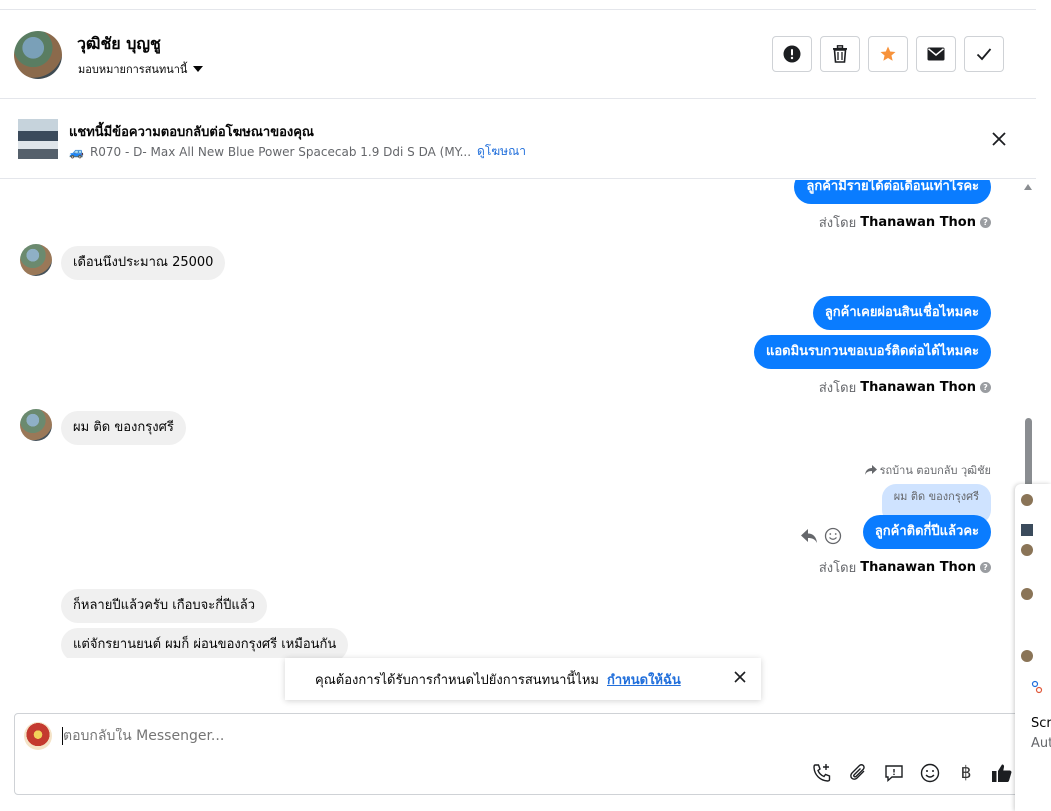  Describe the element at coordinates (191, 132) in the screenshot. I see `ad-banner-title: แชทนี้มีข้อความตอบกลับต่อโฆษณาของคุณ` at that location.